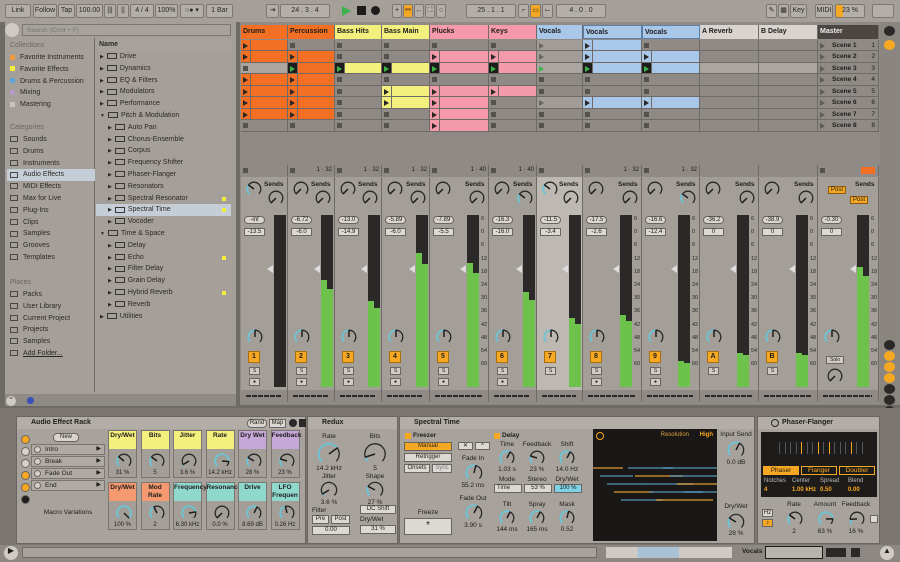 Image resolution: width=900 pixels, height=562 pixels. Describe the element at coordinates (459, 32) in the screenshot. I see `track-header-plucks: Plucks` at that location.